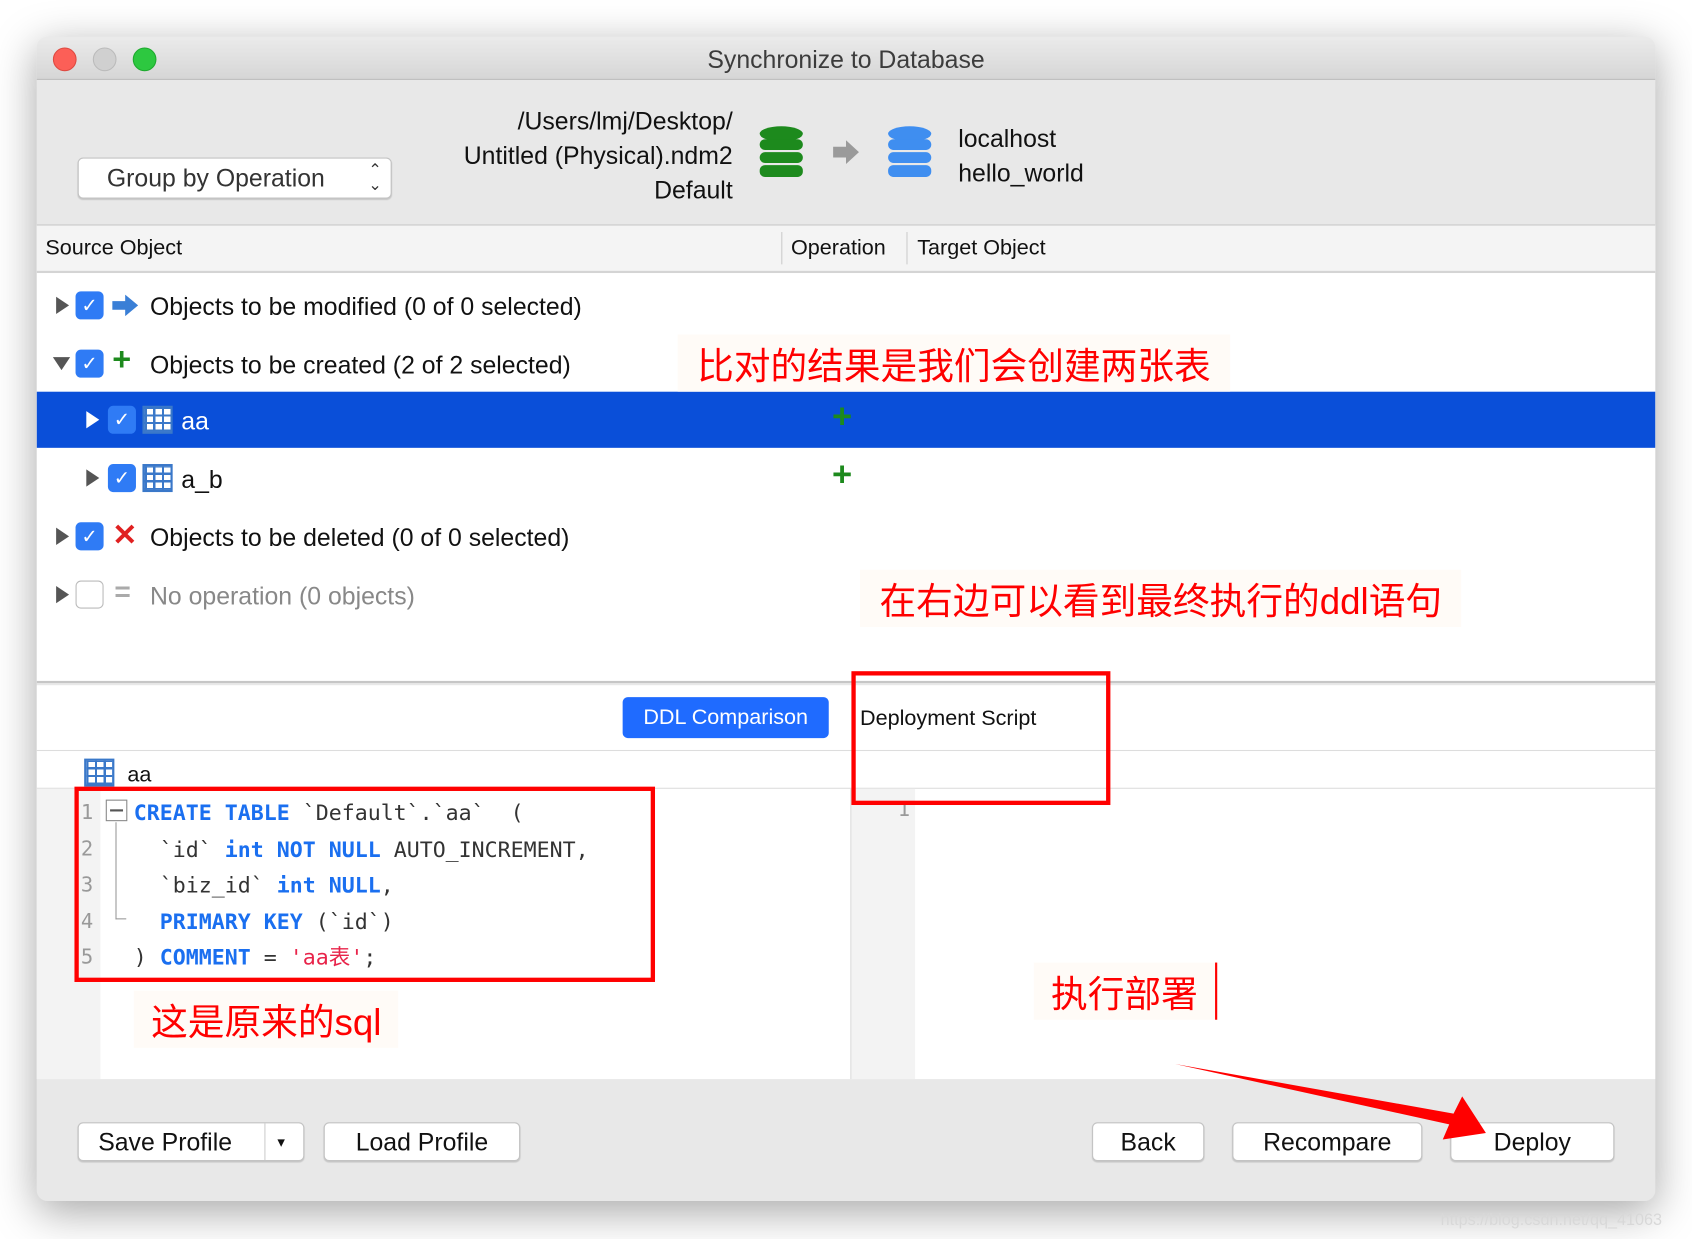  What do you see at coordinates (365, 306) in the screenshot?
I see `row-label: Objects to be modified (0 of 0 selected)` at bounding box center [365, 306].